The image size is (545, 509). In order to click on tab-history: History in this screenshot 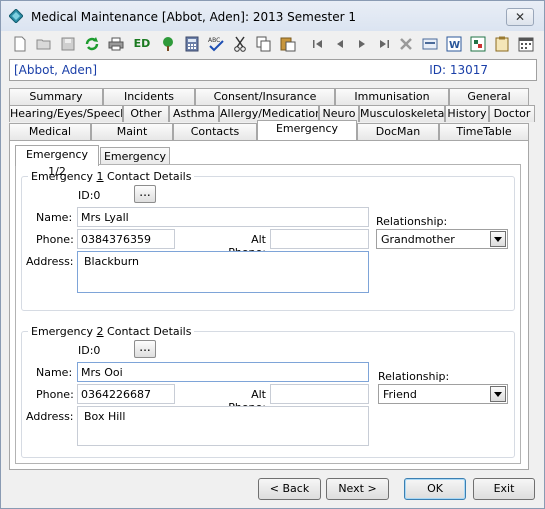, I will do `click(467, 113)`.